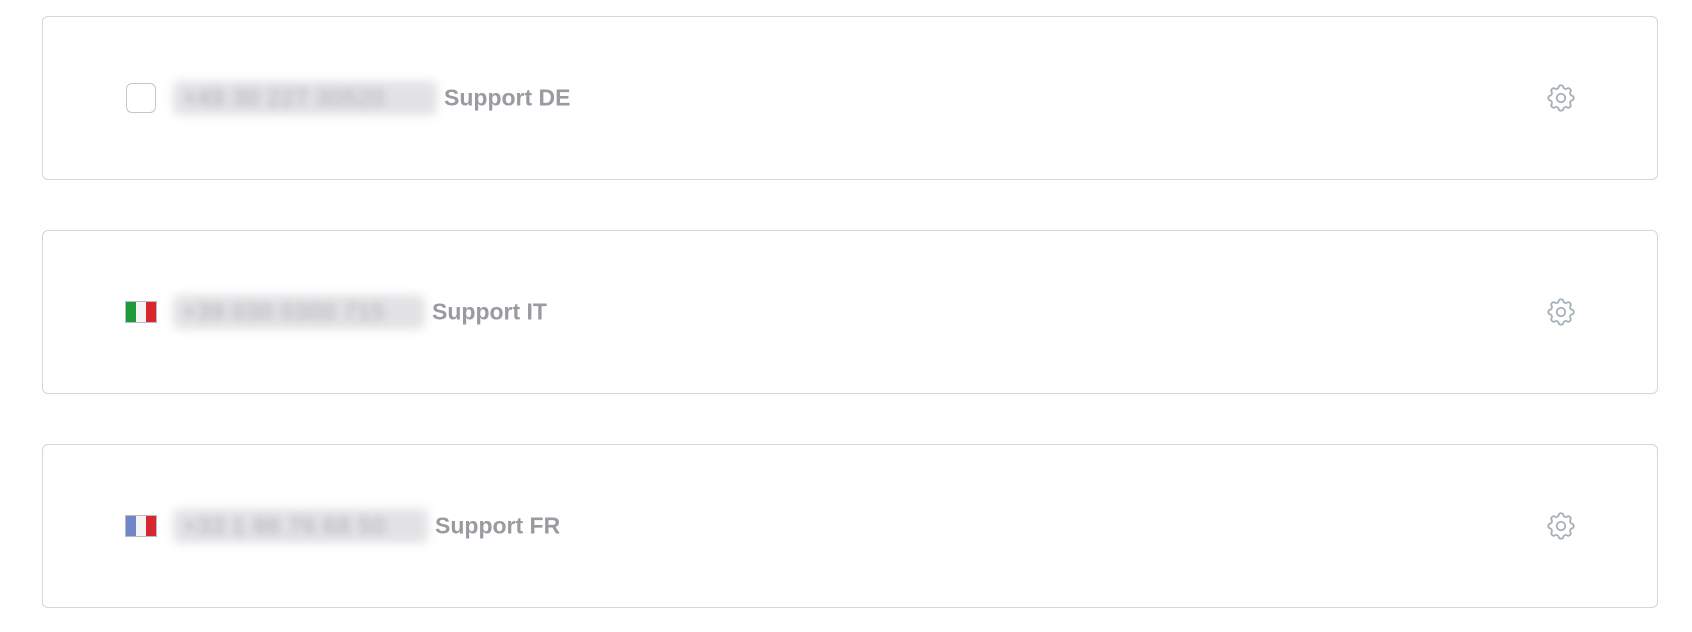  I want to click on italy-flag-icon, so click(141, 312).